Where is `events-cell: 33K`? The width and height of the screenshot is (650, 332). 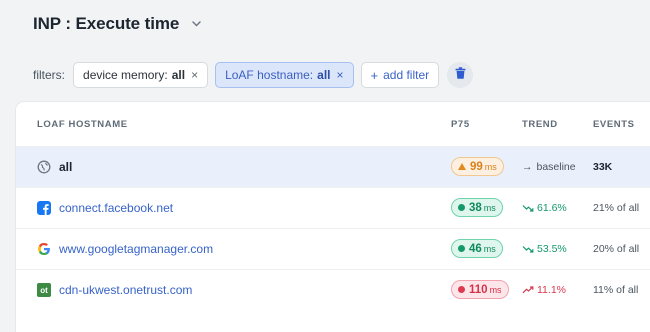
events-cell: 33K is located at coordinates (603, 167).